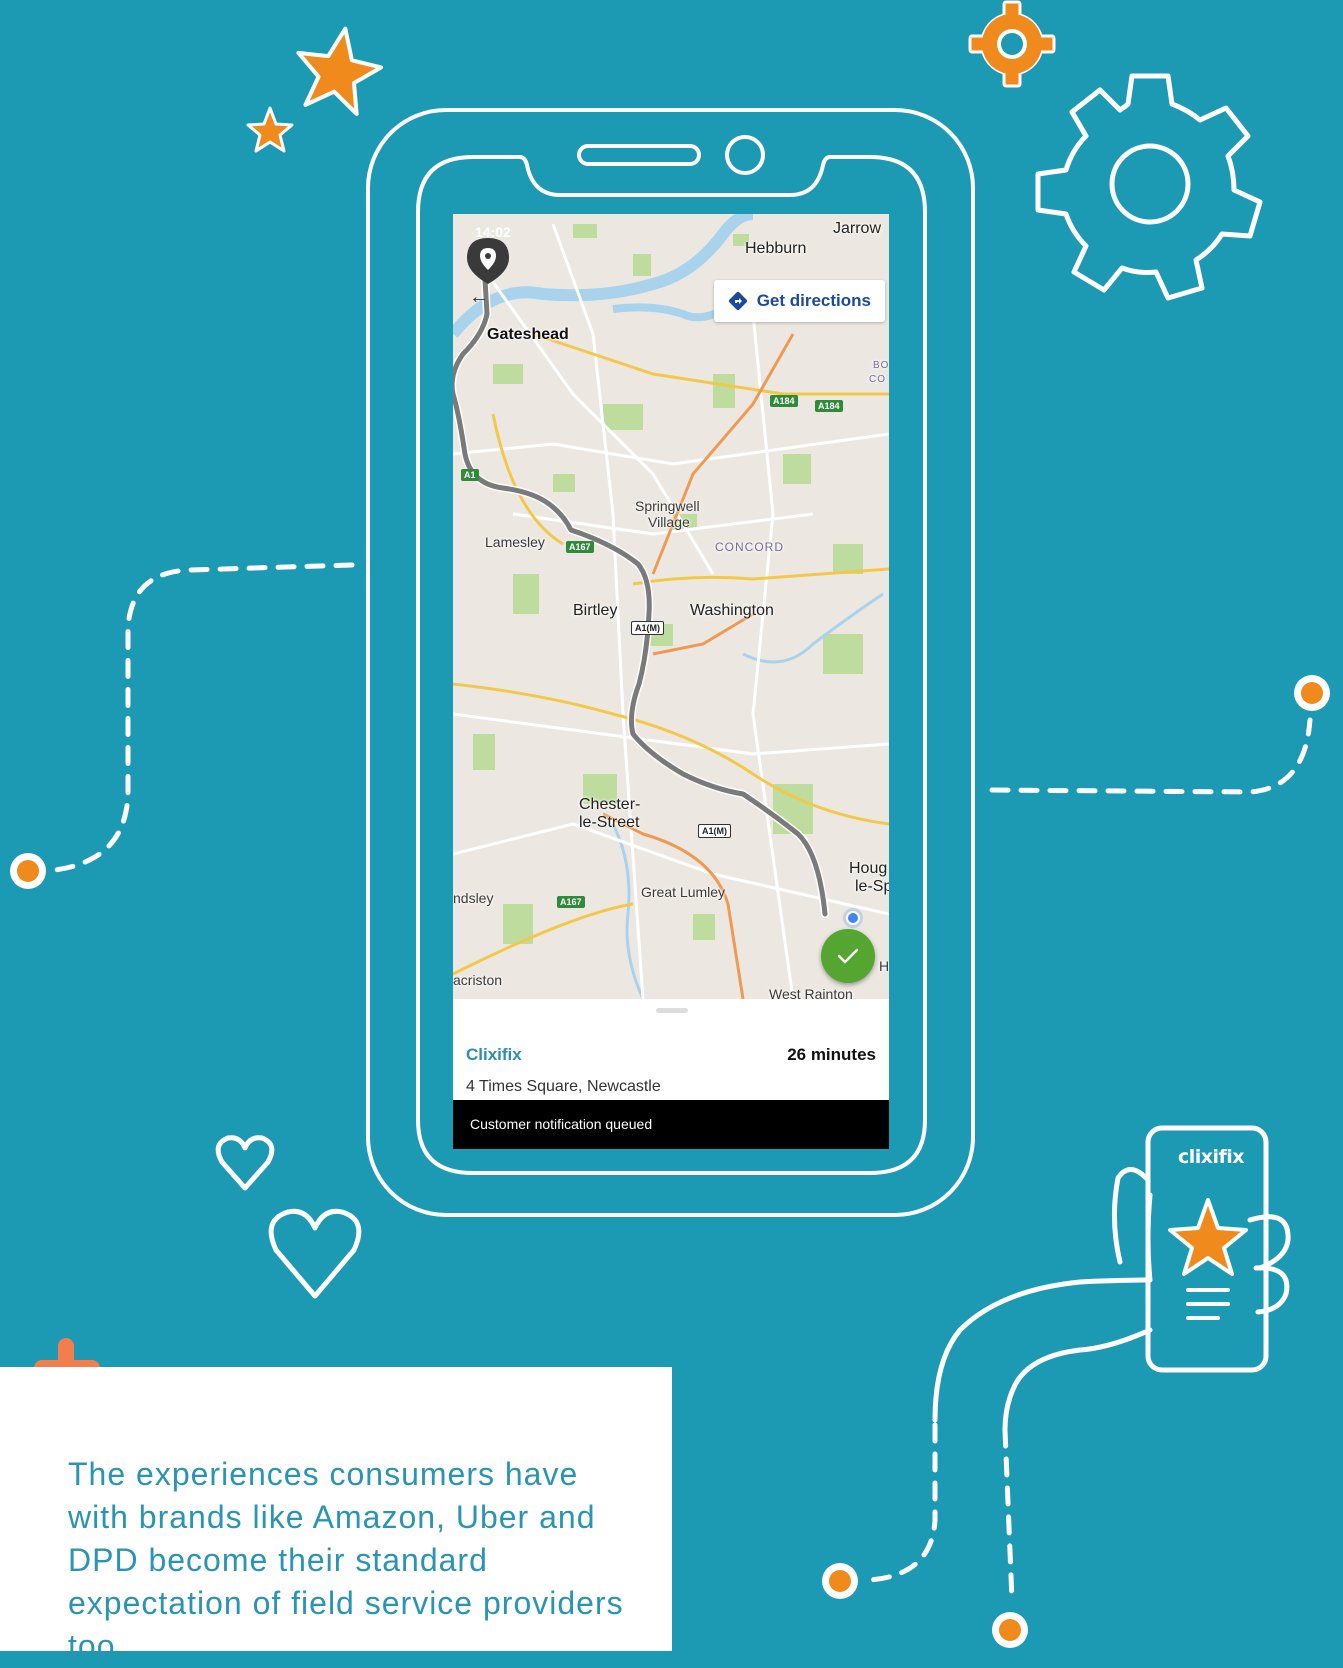 The height and width of the screenshot is (1668, 1343). What do you see at coordinates (671, 1124) in the screenshot?
I see `notification-toast: Customer notification queued` at bounding box center [671, 1124].